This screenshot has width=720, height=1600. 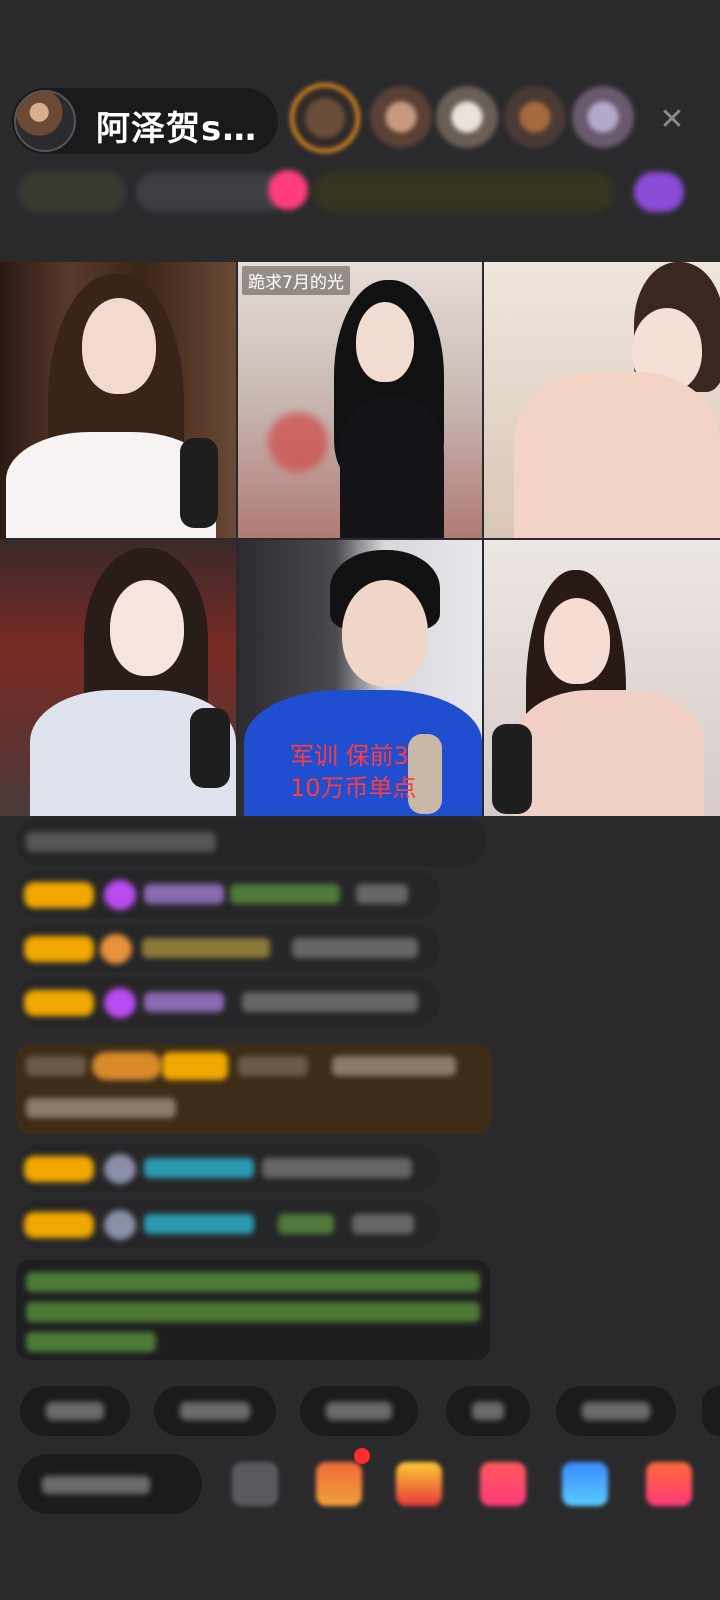 I want to click on keyboard-icon, so click(x=255, y=1484).